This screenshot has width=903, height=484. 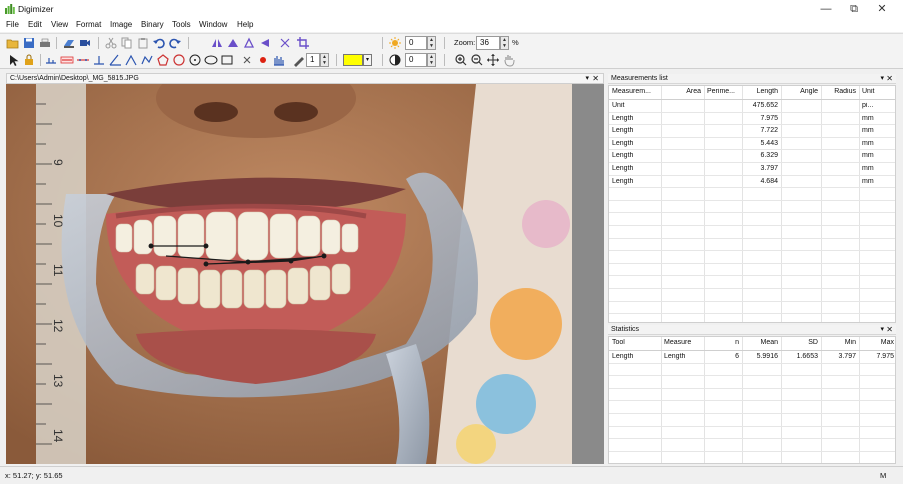 What do you see at coordinates (367, 60) in the screenshot?
I see `fill-color-dropdown: ▾` at bounding box center [367, 60].